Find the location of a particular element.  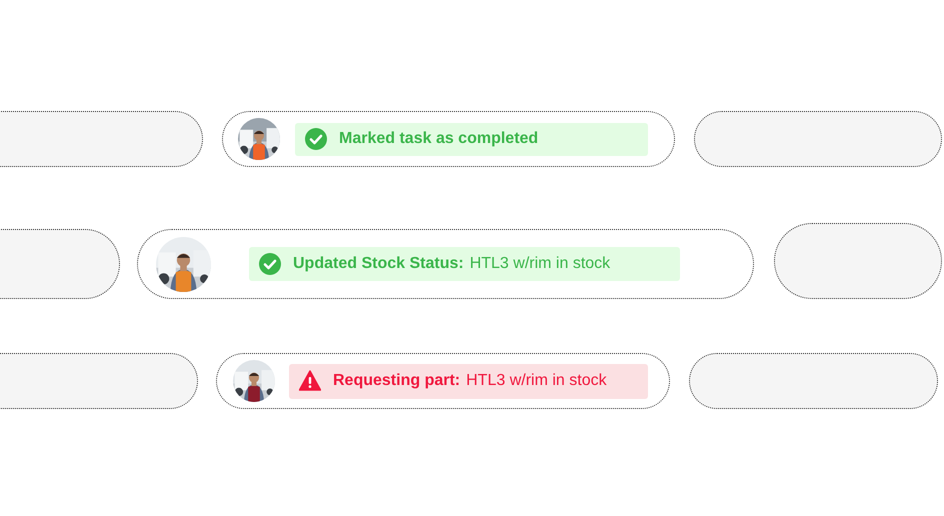

status-message: Requesting part: HTL3 w/rim in stock is located at coordinates (470, 381).